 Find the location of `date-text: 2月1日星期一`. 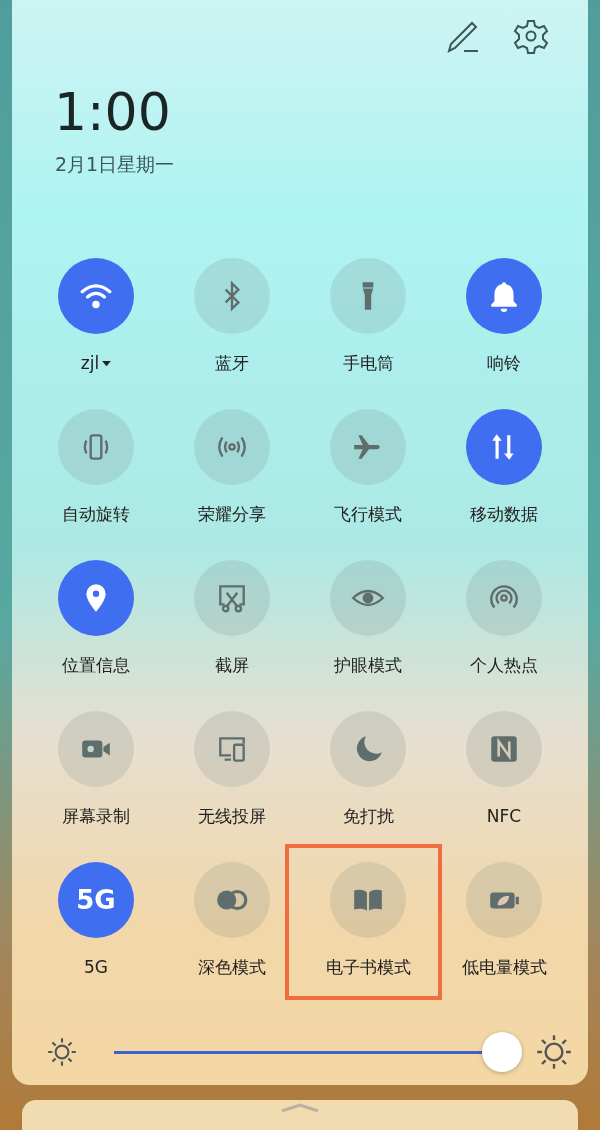

date-text: 2月1日星期一 is located at coordinates (115, 164).